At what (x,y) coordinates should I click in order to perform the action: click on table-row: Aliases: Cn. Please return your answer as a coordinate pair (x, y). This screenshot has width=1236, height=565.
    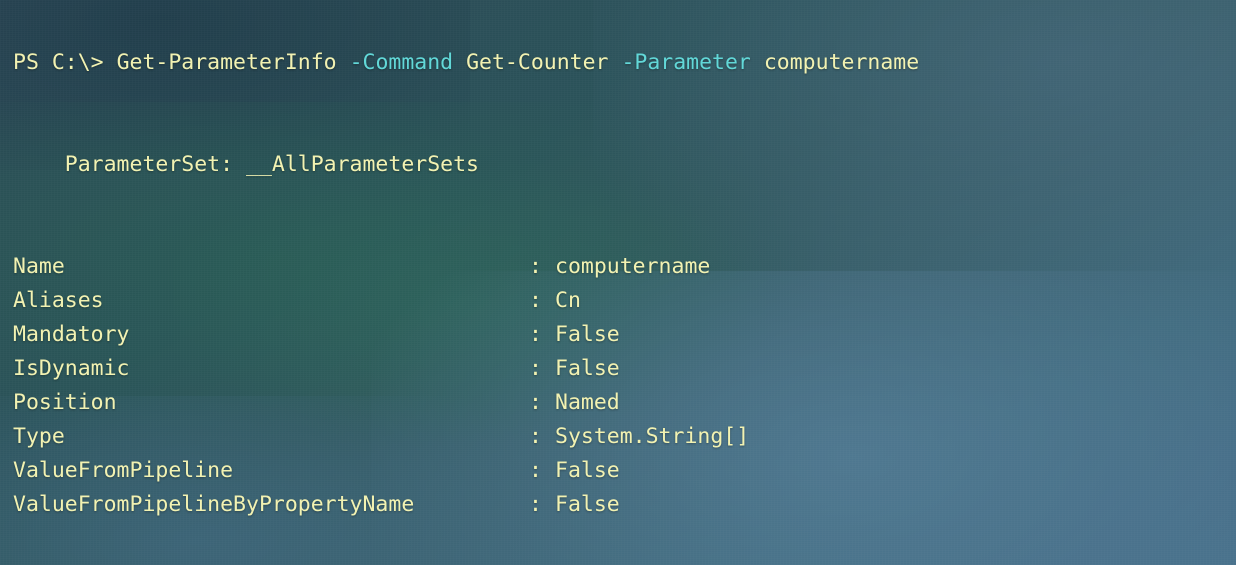
    Looking at the image, I should click on (297, 301).